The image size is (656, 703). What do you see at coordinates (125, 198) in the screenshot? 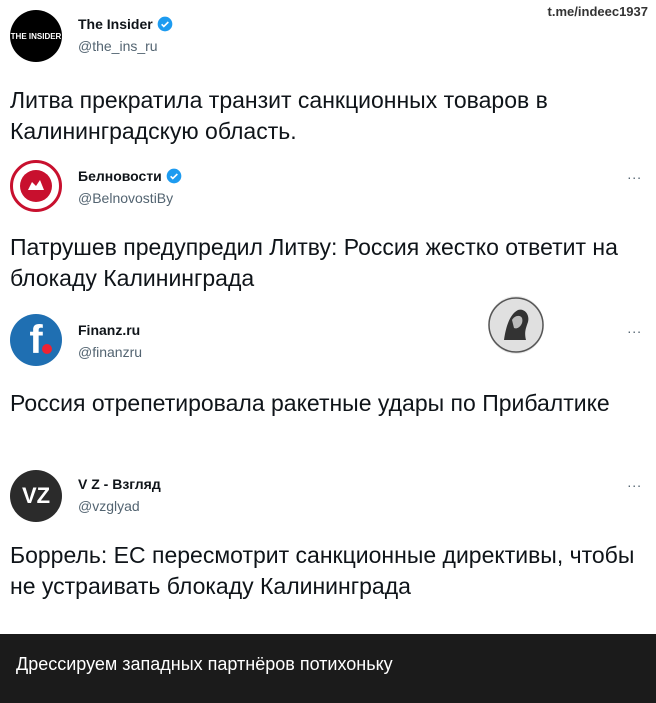
I see `account-handle: @BelnovostiBy` at bounding box center [125, 198].